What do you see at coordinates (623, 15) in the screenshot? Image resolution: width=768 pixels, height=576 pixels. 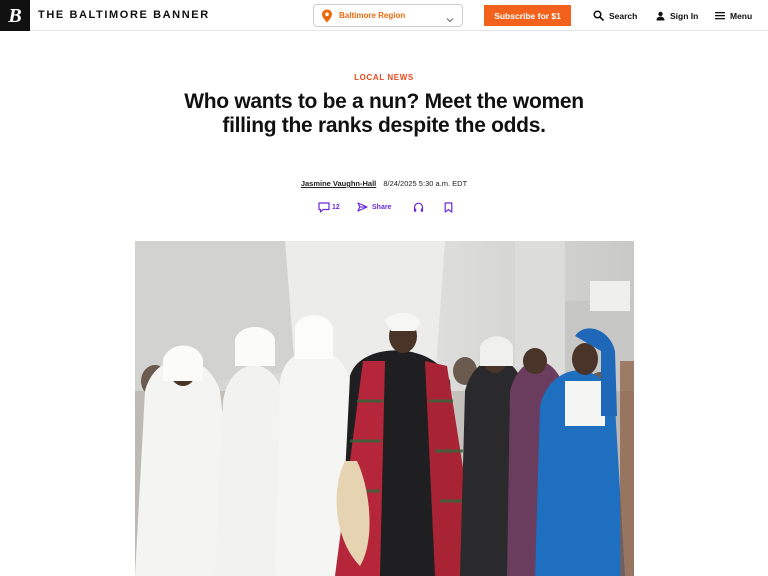 I see `search-label: Search` at bounding box center [623, 15].